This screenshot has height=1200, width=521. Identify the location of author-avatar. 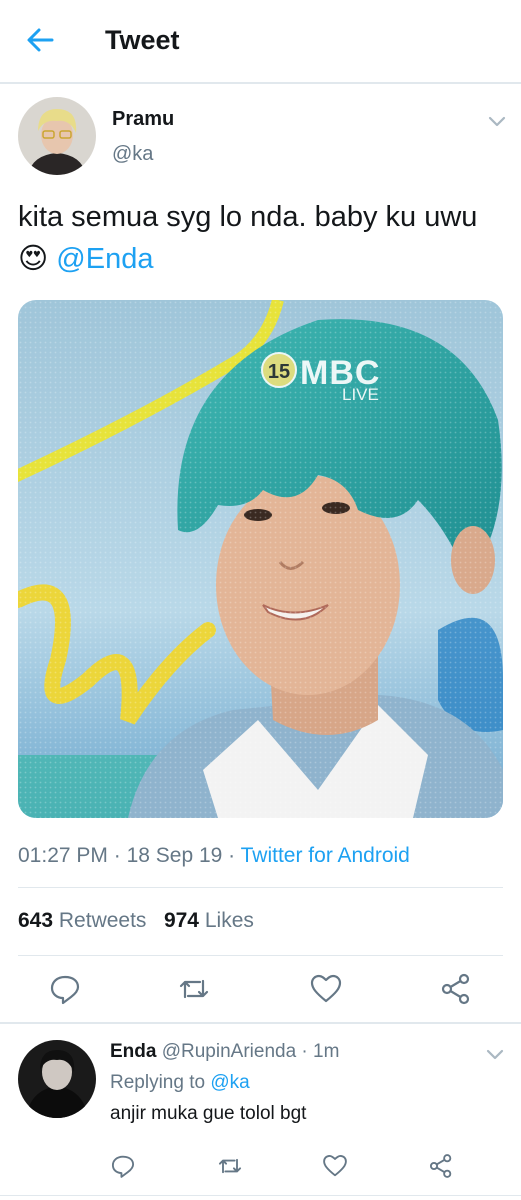
(57, 136).